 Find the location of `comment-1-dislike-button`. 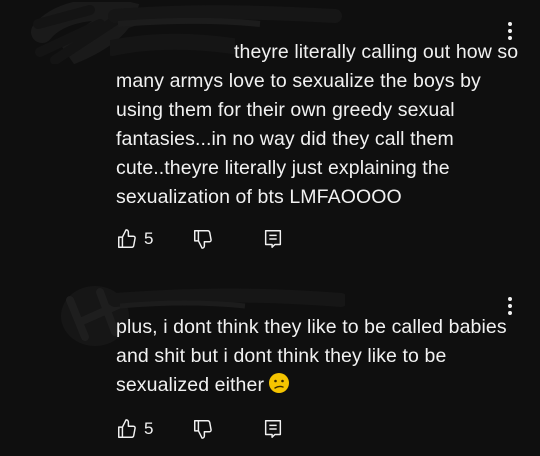

comment-1-dislike-button is located at coordinates (203, 239).